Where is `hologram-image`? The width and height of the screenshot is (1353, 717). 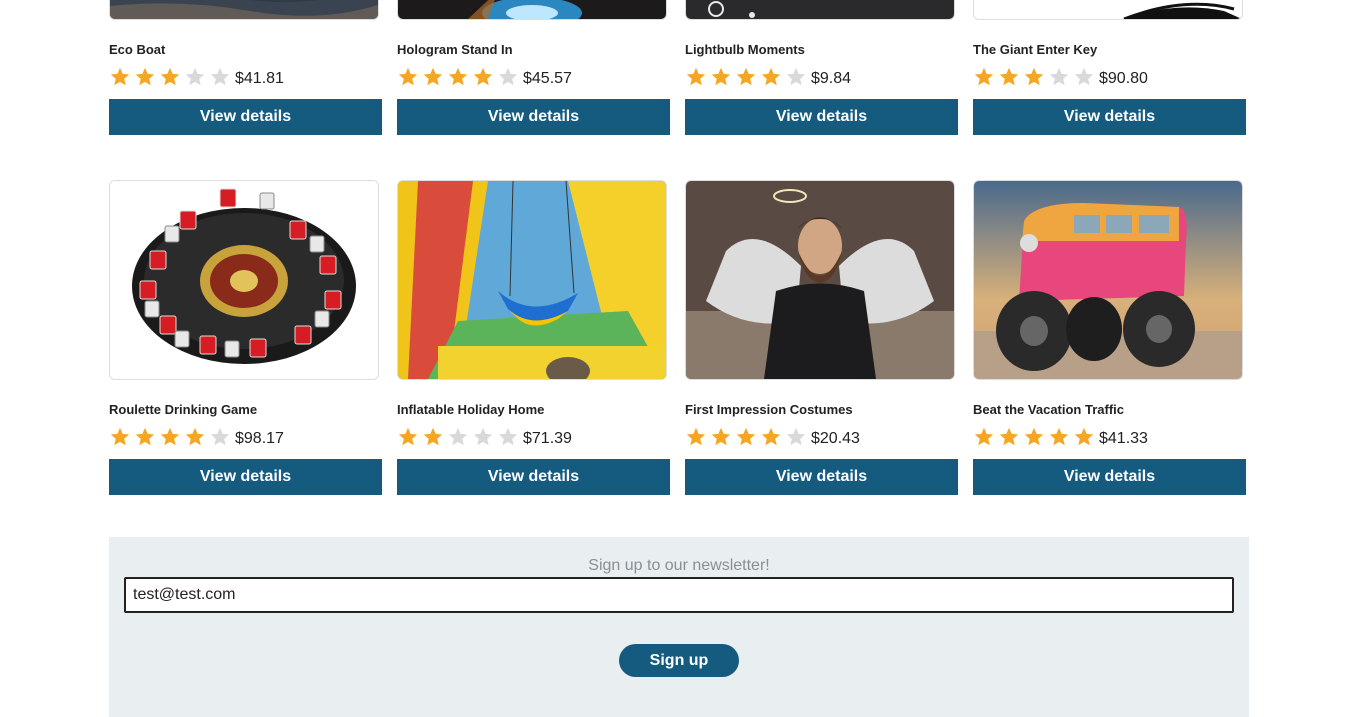
hologram-image is located at coordinates (532, 10).